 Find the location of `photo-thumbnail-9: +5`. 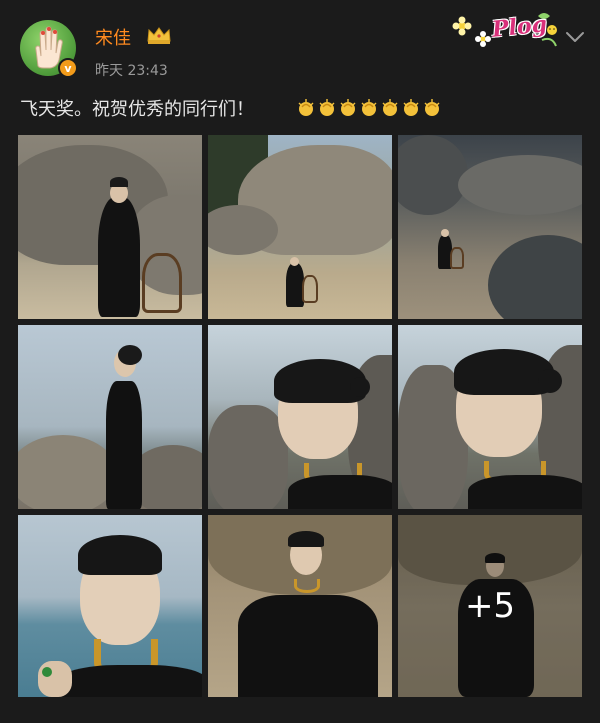

photo-thumbnail-9: +5 is located at coordinates (490, 606).